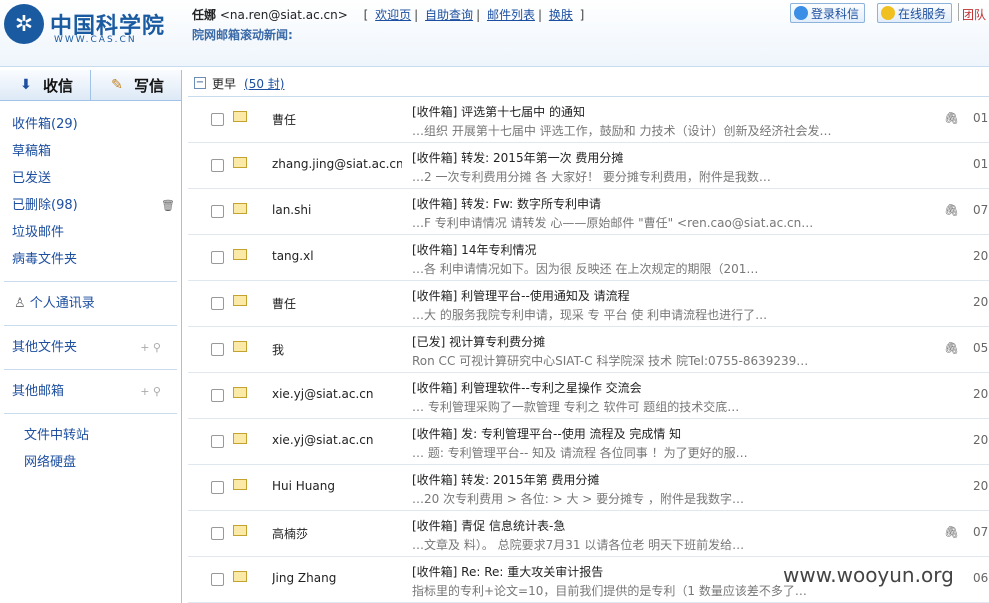 This screenshot has width=989, height=603. Describe the element at coordinates (168, 205) in the screenshot. I see `trash-icon: 🗑` at that location.